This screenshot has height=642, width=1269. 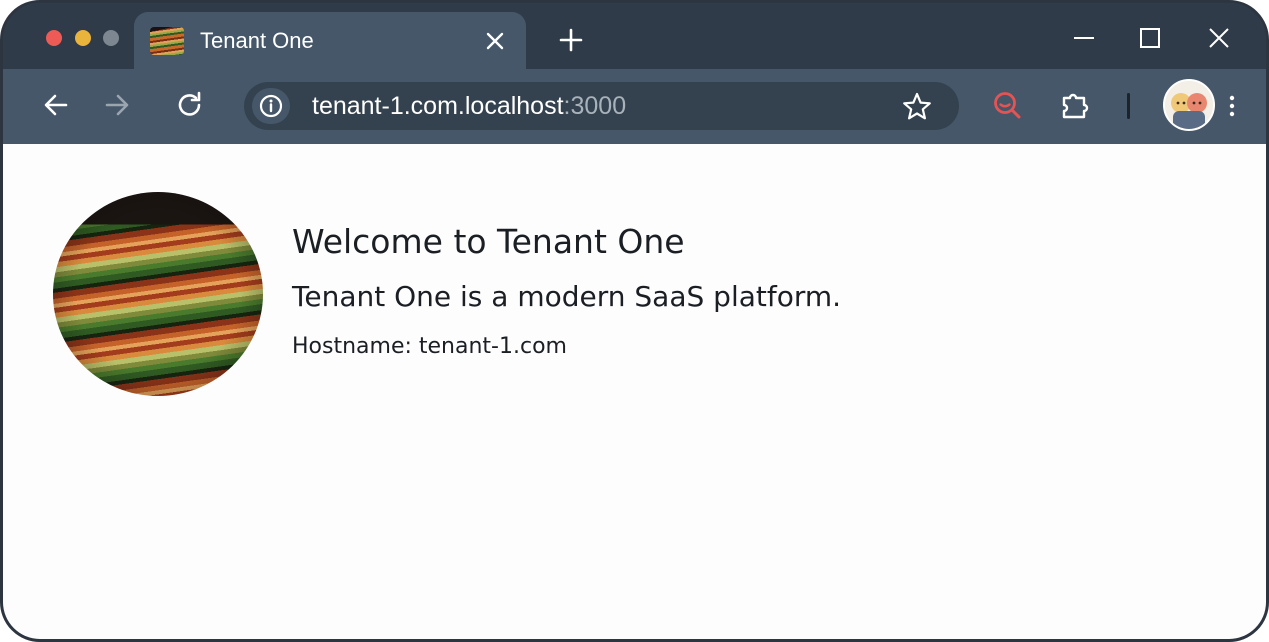 I want to click on profile-avatar, so click(x=1189, y=105).